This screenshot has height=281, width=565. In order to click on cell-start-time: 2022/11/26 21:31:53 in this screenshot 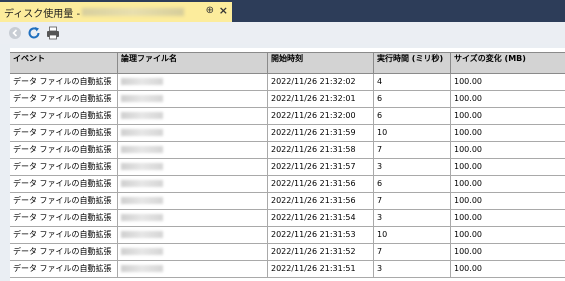, I will do `click(320, 235)`.